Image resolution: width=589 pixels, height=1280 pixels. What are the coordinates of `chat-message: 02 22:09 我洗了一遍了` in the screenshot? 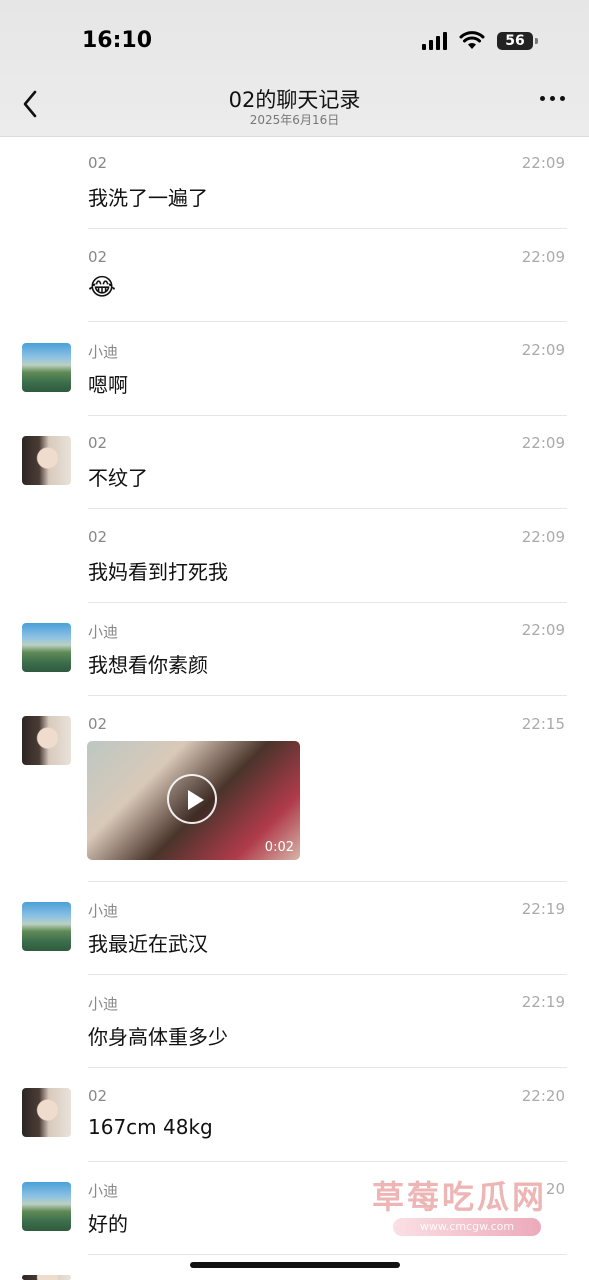 It's located at (294, 182).